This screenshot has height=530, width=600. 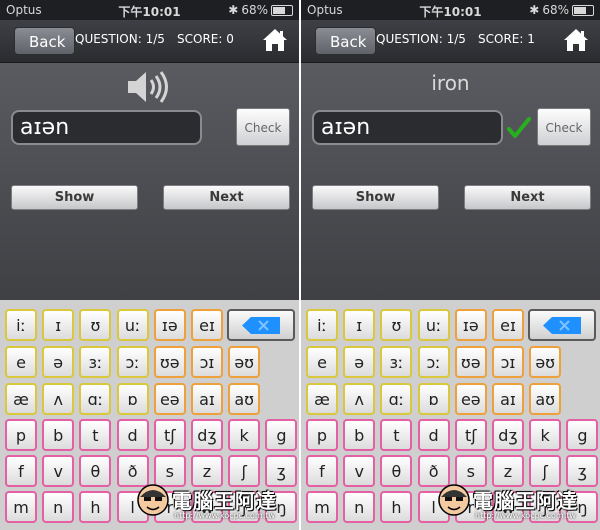 What do you see at coordinates (322, 435) in the screenshot?
I see `ipa-key: p` at bounding box center [322, 435].